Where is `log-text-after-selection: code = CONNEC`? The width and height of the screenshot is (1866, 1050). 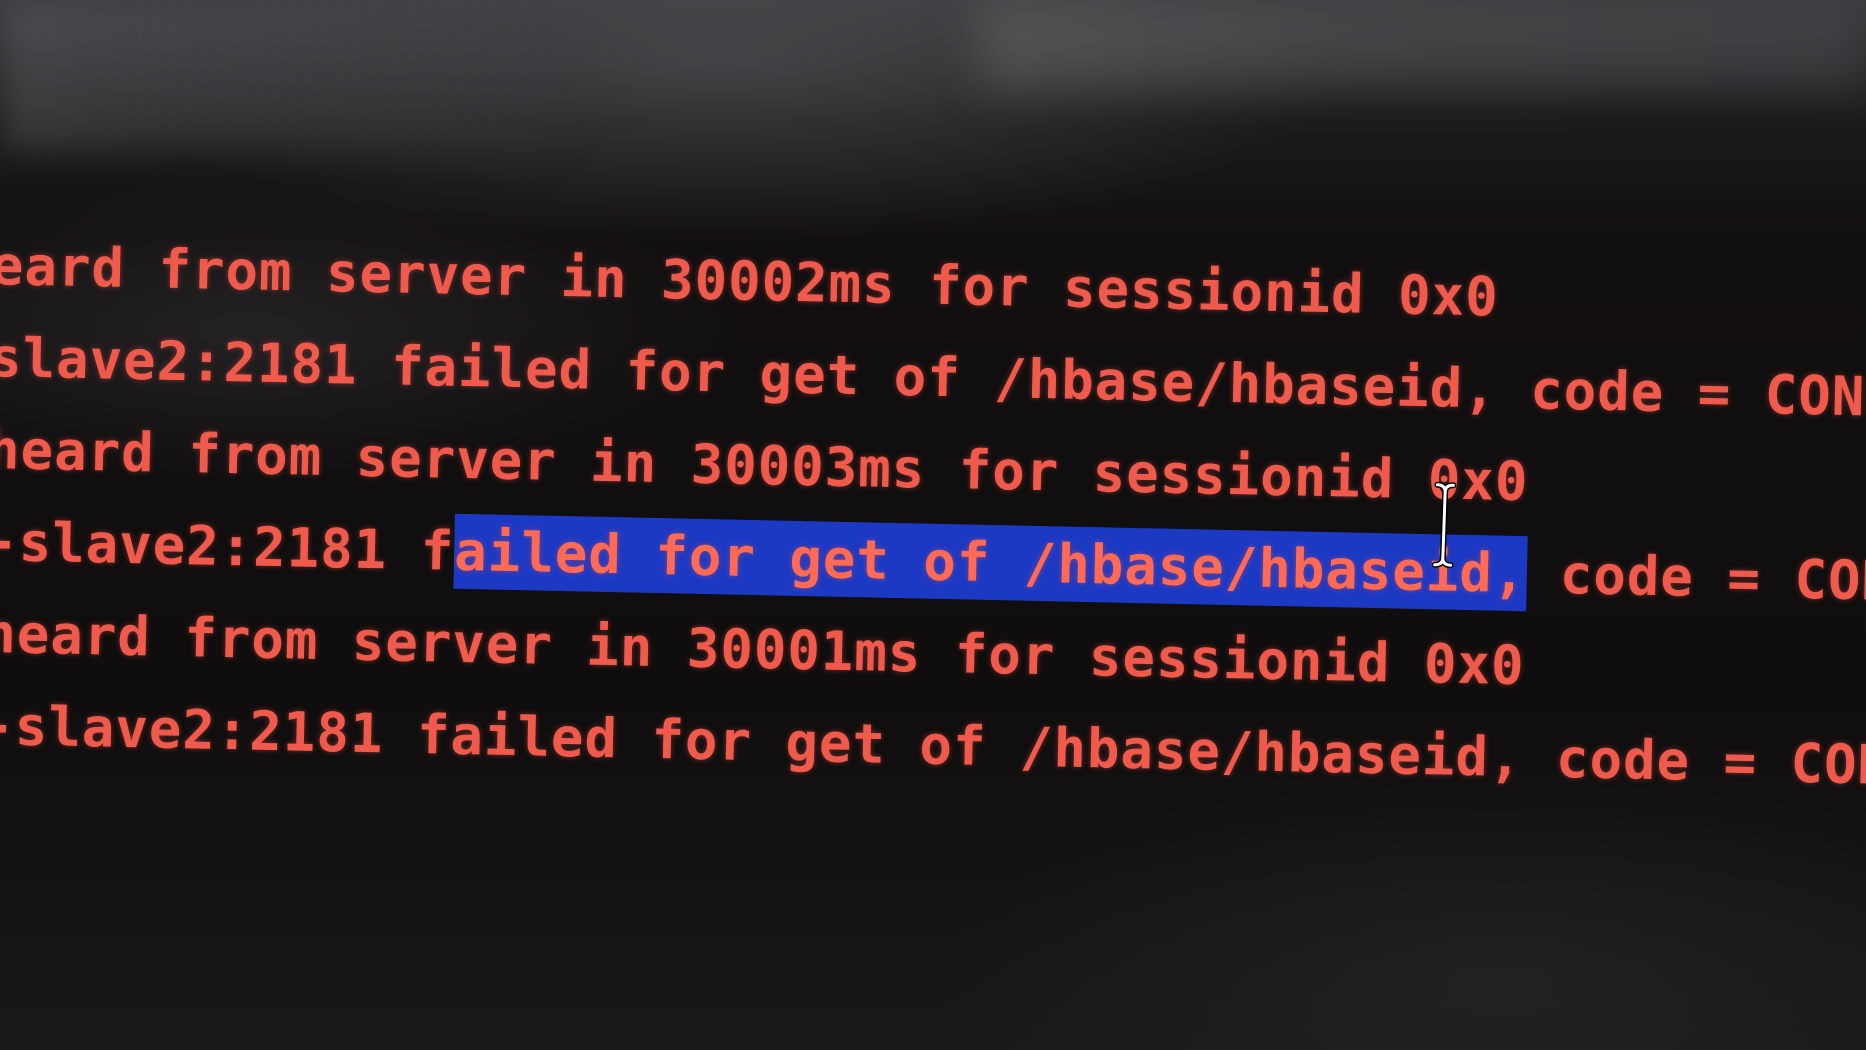
log-text-after-selection: code = CONNEC is located at coordinates (1712, 579).